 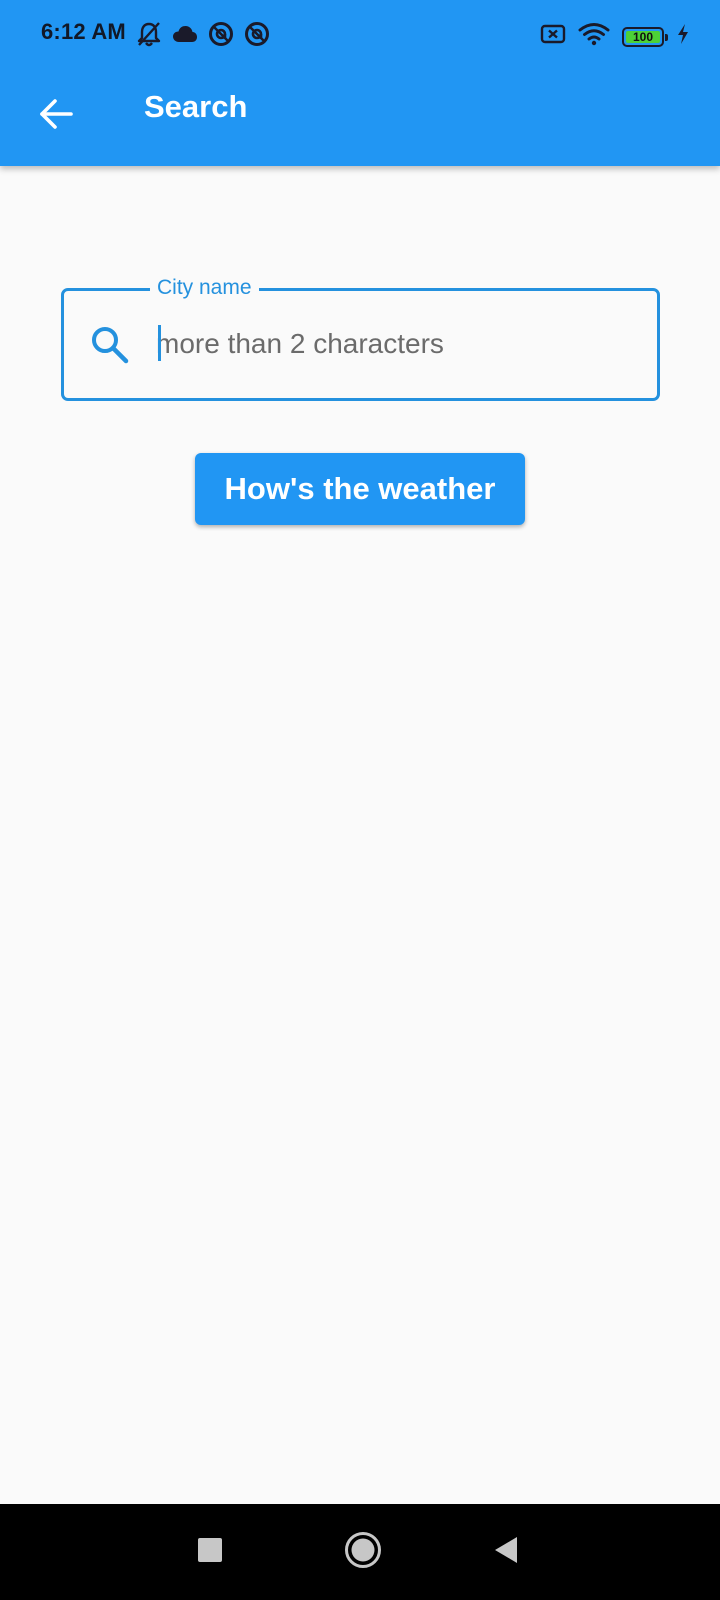 I want to click on app-bar: 6:12 AM 100 Search, so click(x=360, y=83).